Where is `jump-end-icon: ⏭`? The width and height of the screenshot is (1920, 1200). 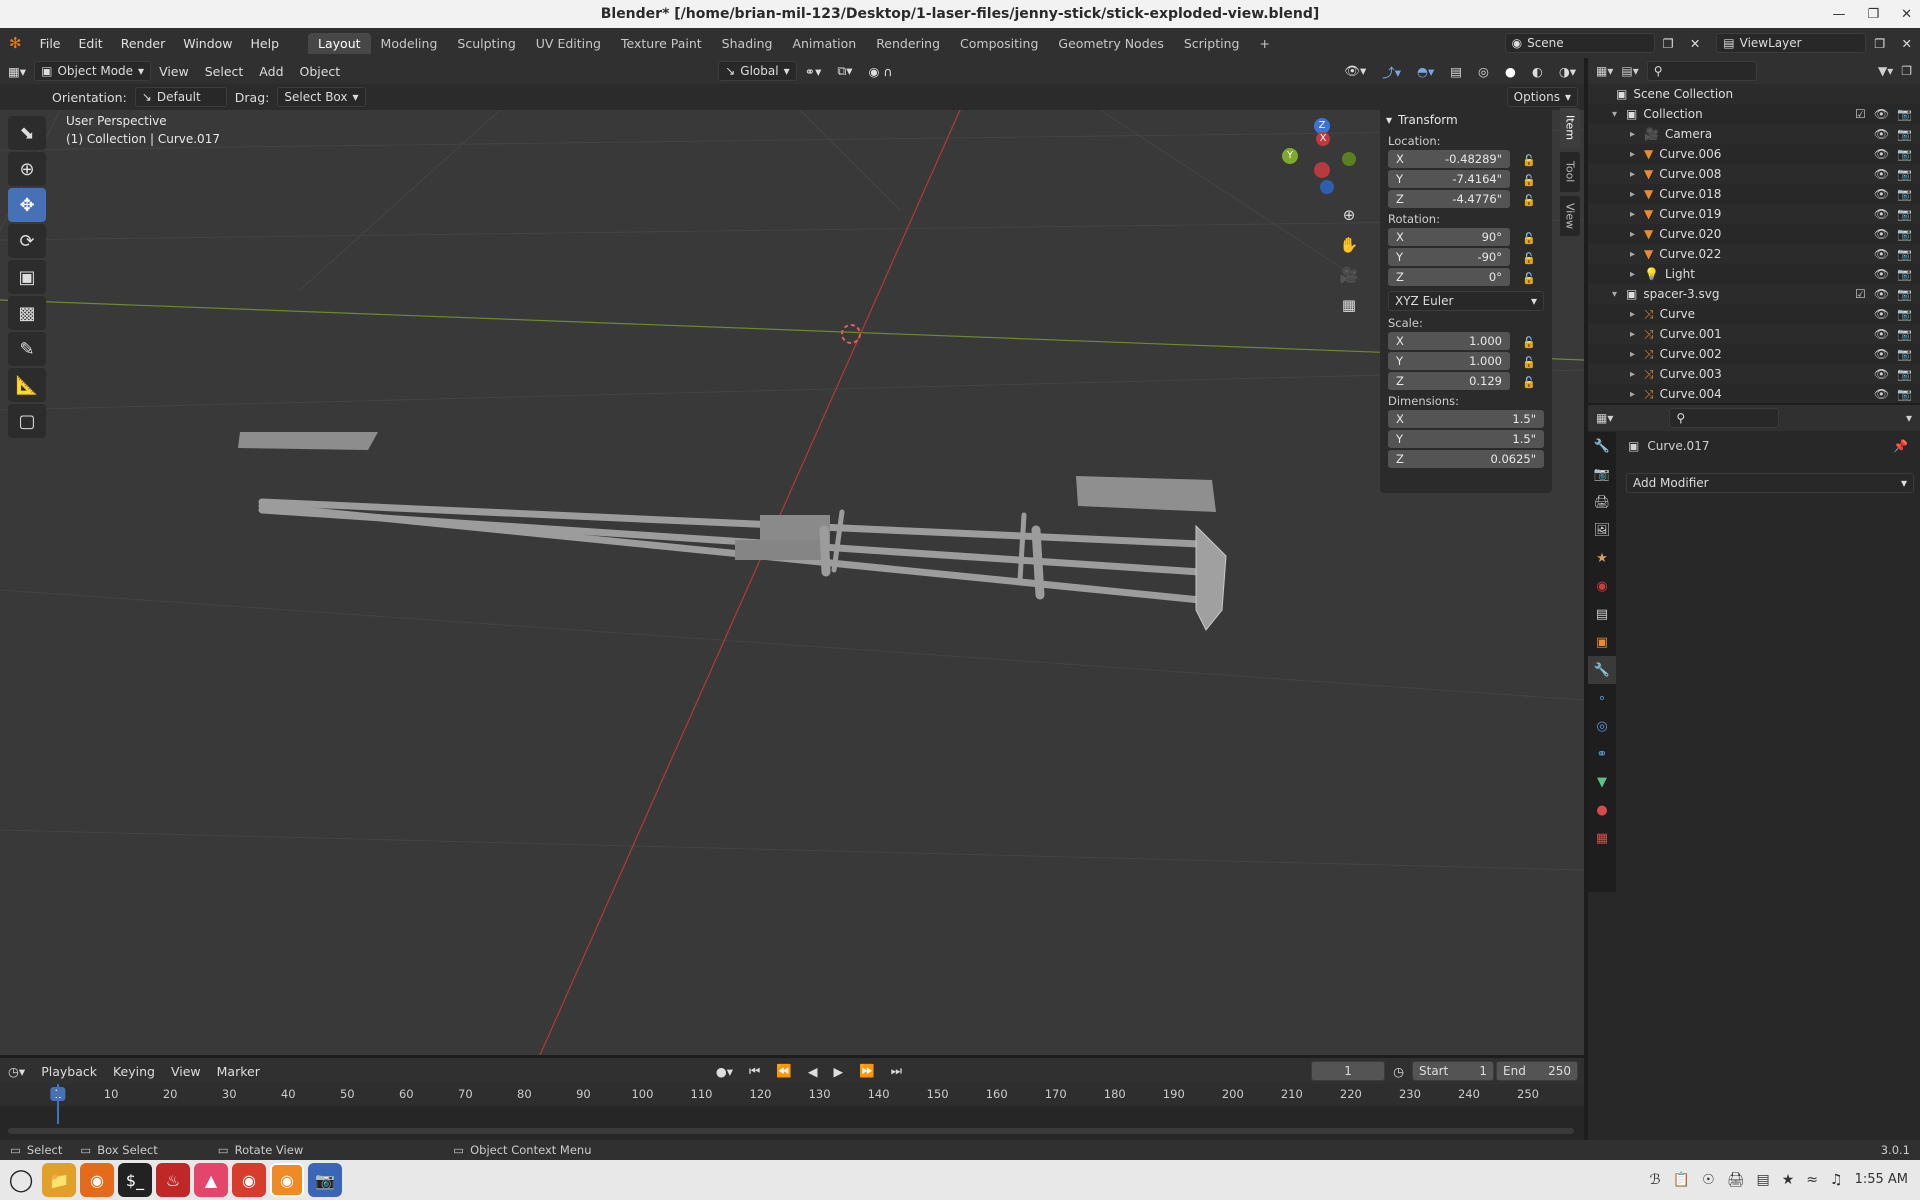 jump-end-icon: ⏭ is located at coordinates (896, 1071).